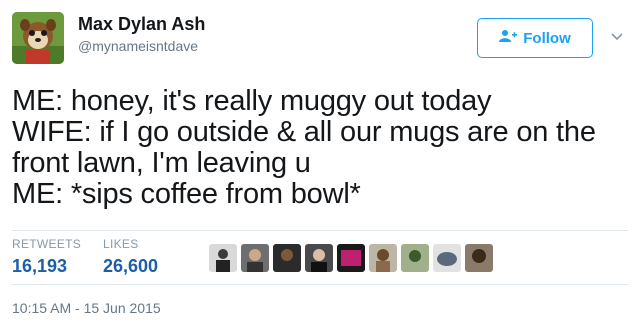 This screenshot has height=329, width=640. Describe the element at coordinates (47, 244) in the screenshot. I see `retweets-label: RETWEETS` at that location.